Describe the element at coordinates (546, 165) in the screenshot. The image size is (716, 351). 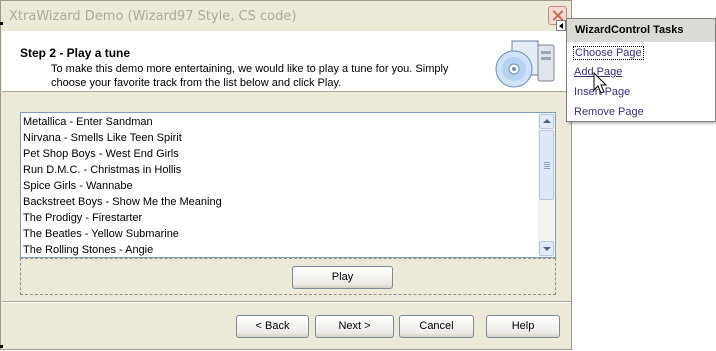
I see `scroll-thumb` at that location.